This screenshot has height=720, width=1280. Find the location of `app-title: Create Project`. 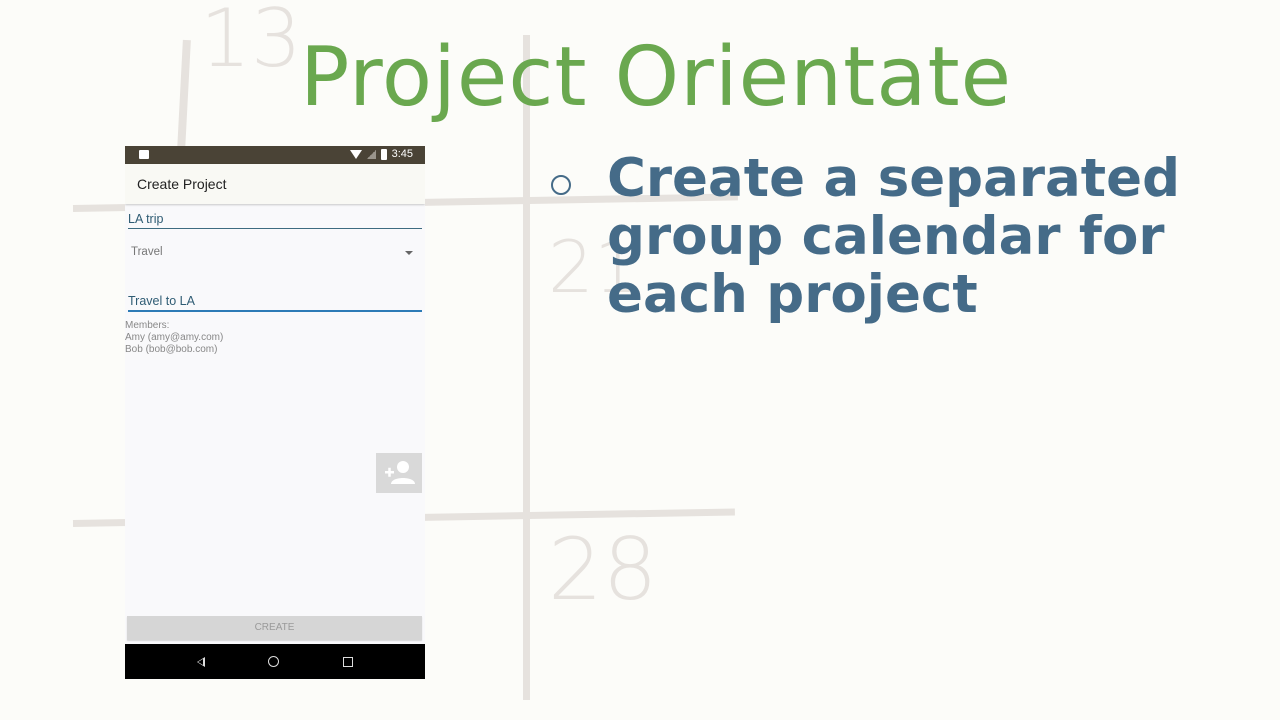

app-title: Create Project is located at coordinates (182, 184).